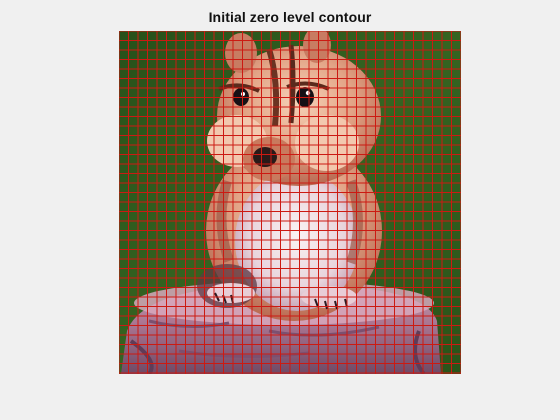 This screenshot has width=560, height=420. I want to click on figure-title: Initial zero level contour, so click(290, 17).